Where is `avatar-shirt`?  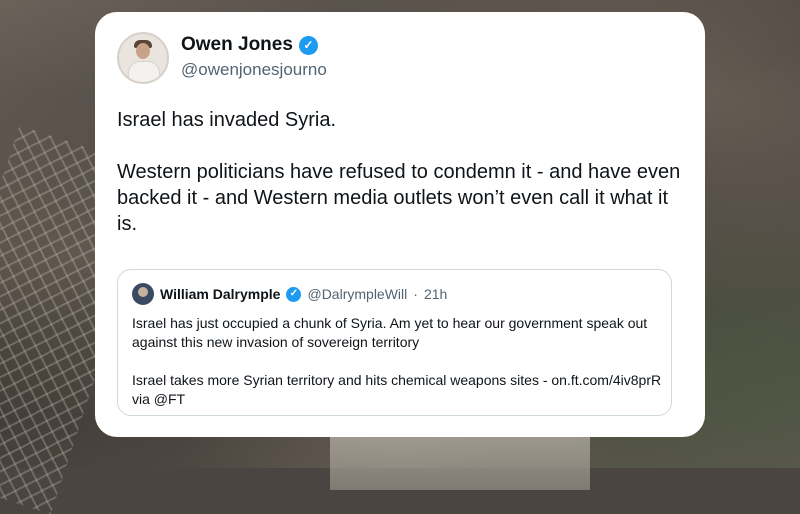
avatar-shirt is located at coordinates (144, 71).